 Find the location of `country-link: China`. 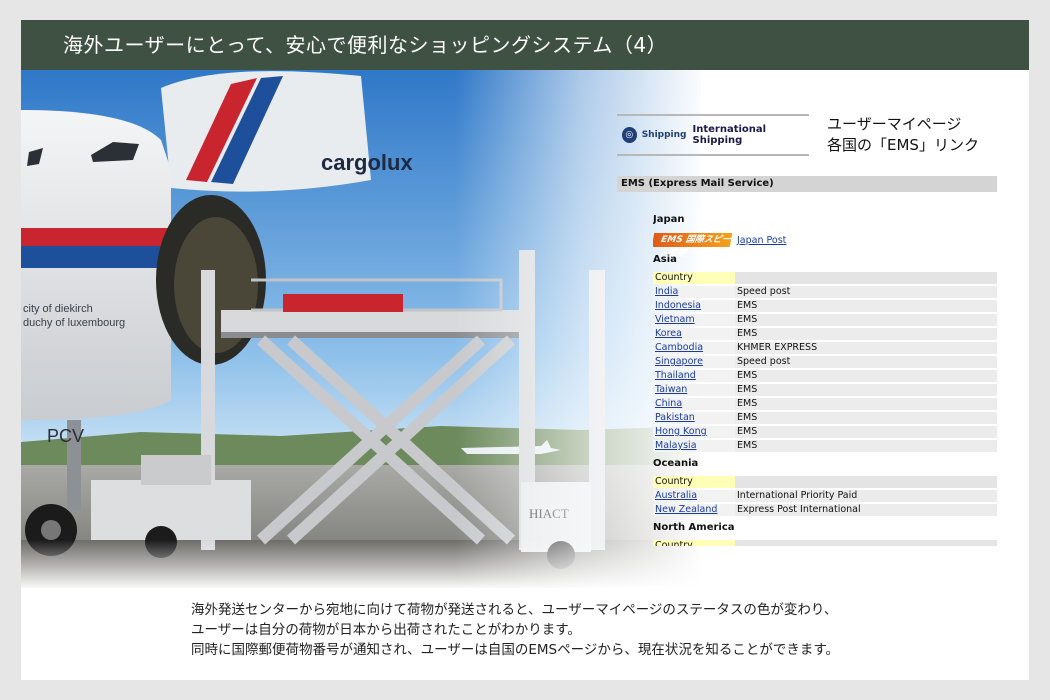

country-link: China is located at coordinates (668, 403).